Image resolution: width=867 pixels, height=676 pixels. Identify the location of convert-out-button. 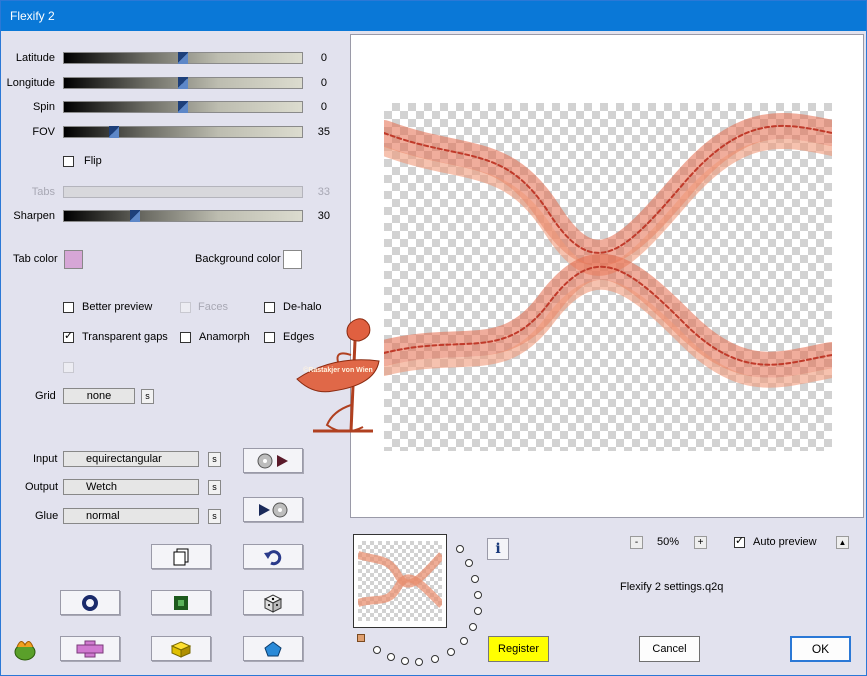
(273, 509).